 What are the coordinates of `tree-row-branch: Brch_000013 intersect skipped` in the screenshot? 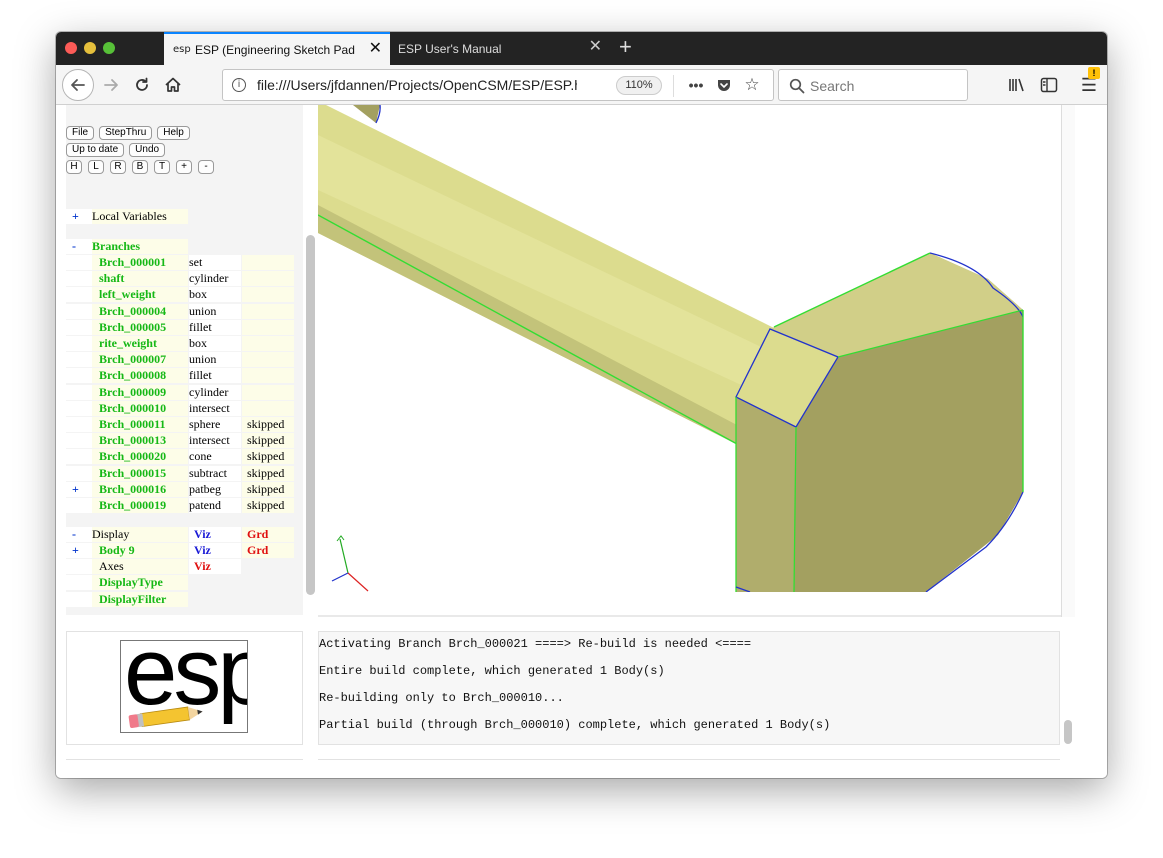 It's located at (180, 441).